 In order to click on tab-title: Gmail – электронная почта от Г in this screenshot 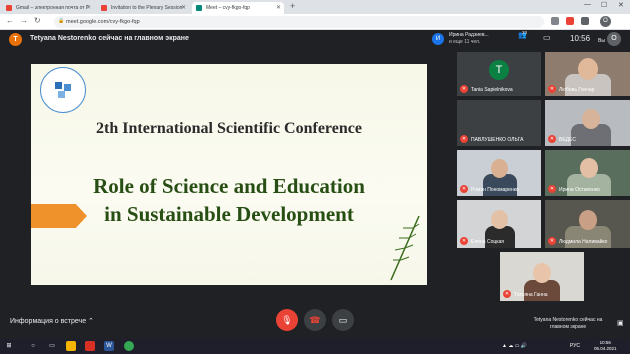, I will do `click(52, 8)`.